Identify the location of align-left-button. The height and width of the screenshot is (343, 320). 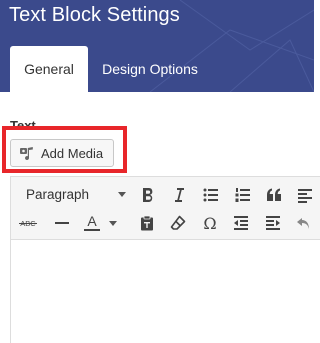
(305, 195).